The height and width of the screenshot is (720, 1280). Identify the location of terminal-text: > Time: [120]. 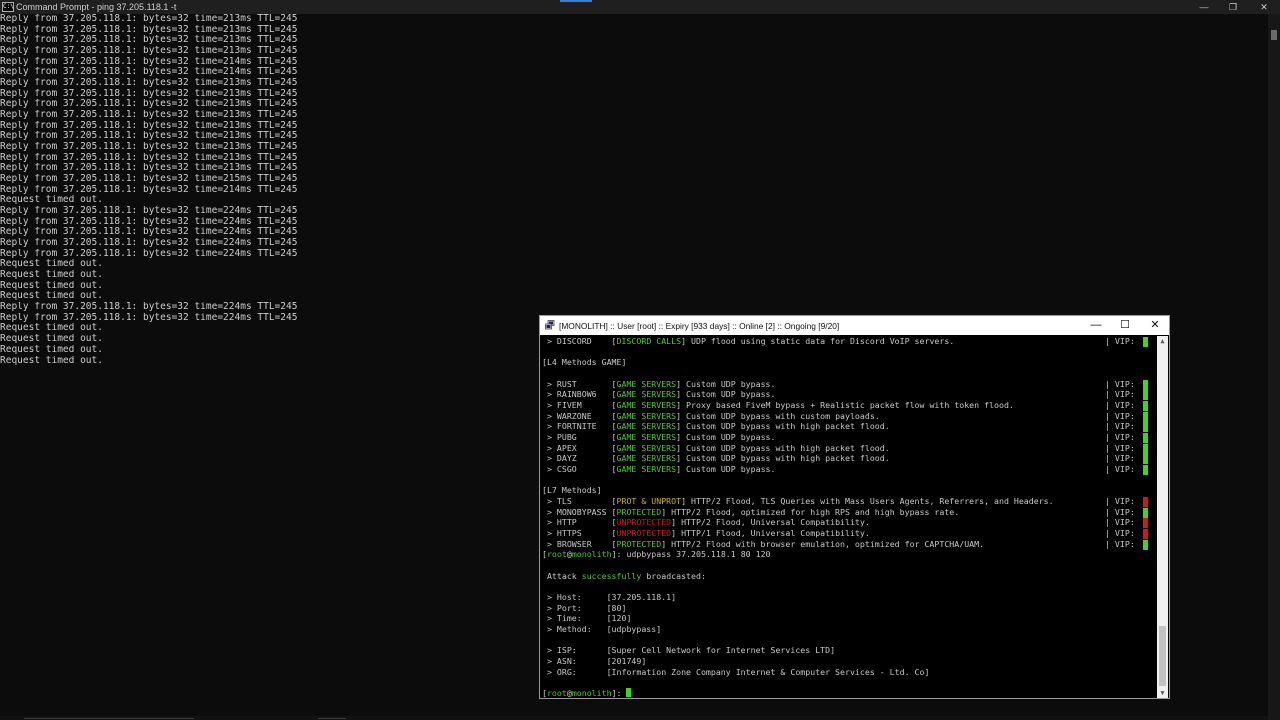
(587, 618).